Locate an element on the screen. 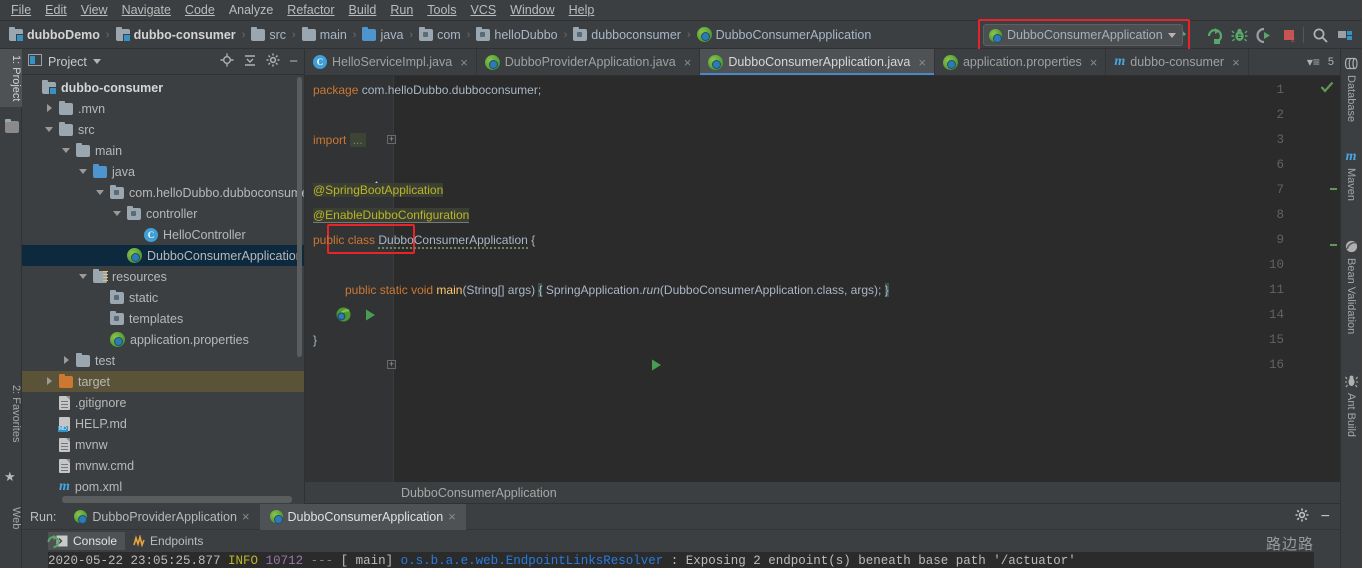 The width and height of the screenshot is (1362, 568). run-tab-dubboconsumerapplication: DubboConsumerApplication × is located at coordinates (362, 516).